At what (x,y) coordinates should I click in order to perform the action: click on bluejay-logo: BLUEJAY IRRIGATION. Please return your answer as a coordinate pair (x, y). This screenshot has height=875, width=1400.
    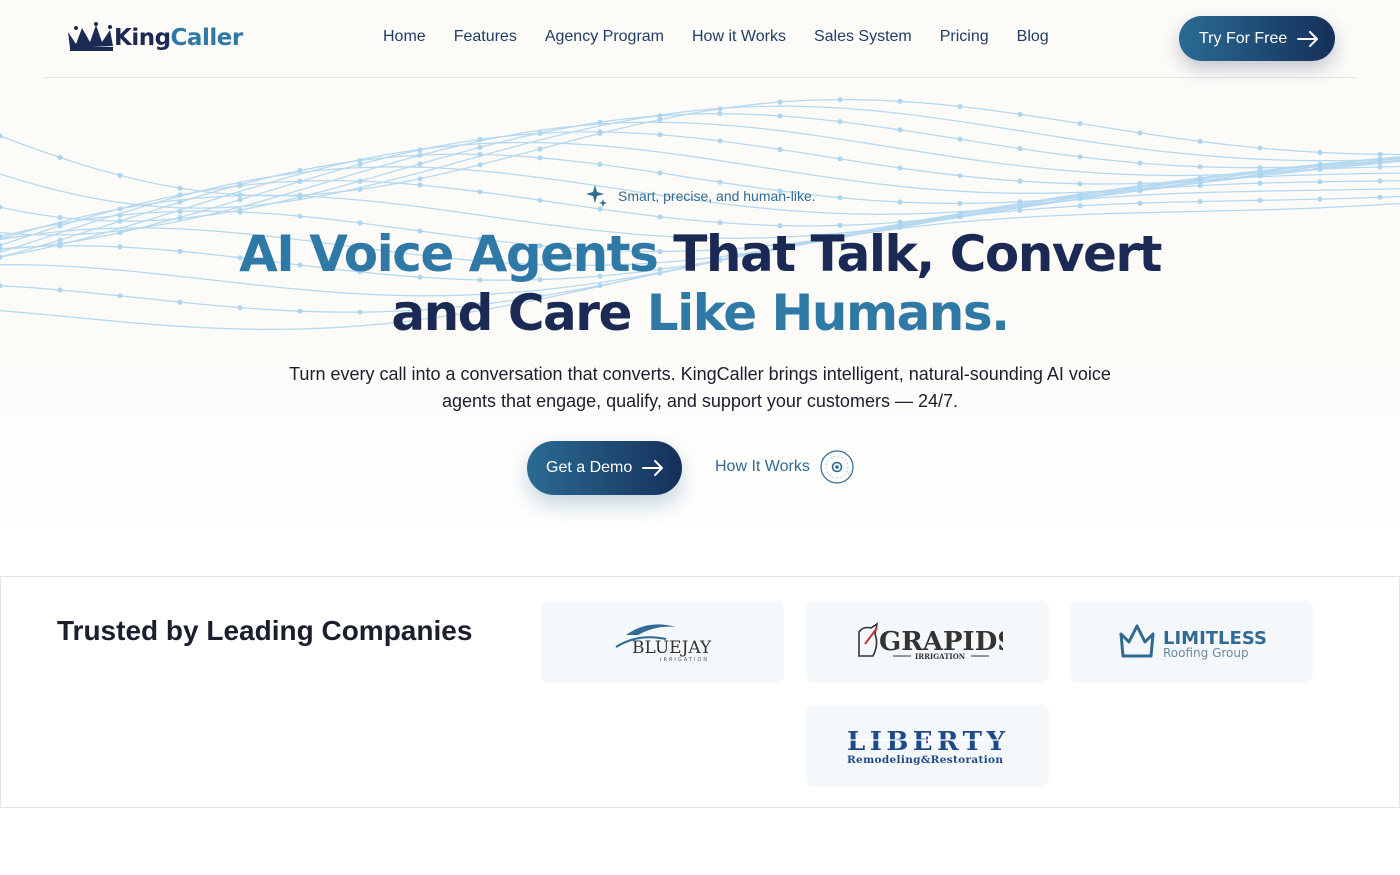
    Looking at the image, I should click on (662, 643).